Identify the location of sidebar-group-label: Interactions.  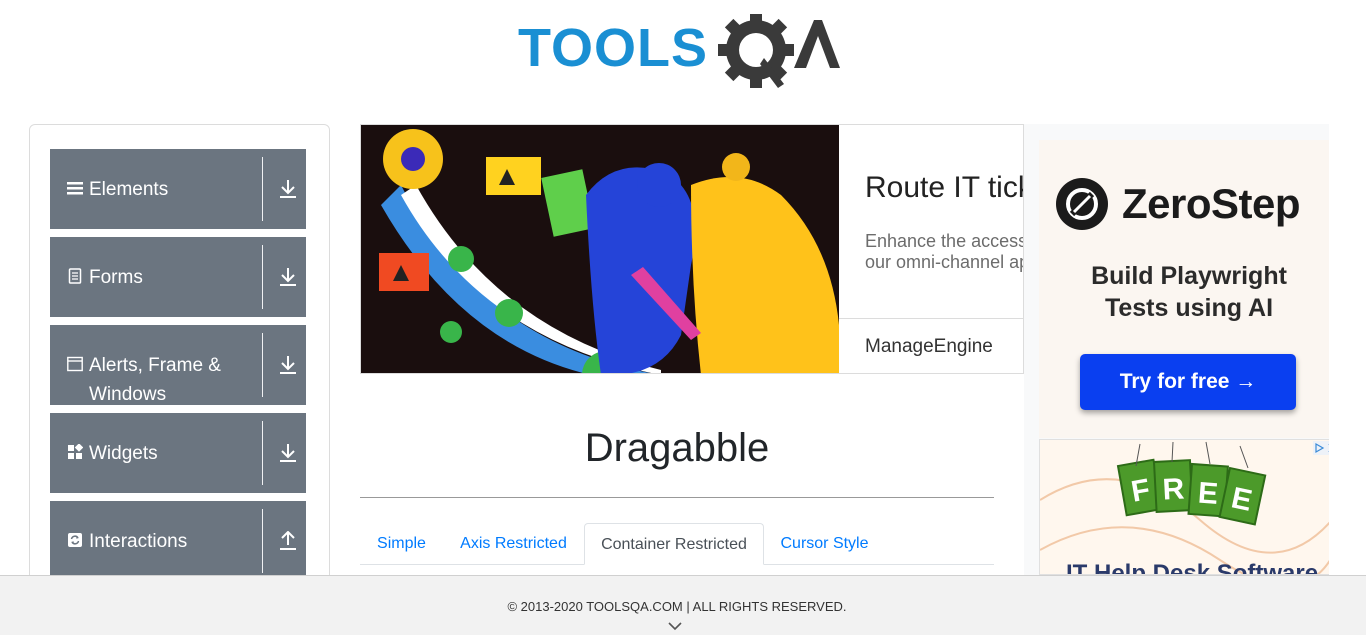
(138, 541).